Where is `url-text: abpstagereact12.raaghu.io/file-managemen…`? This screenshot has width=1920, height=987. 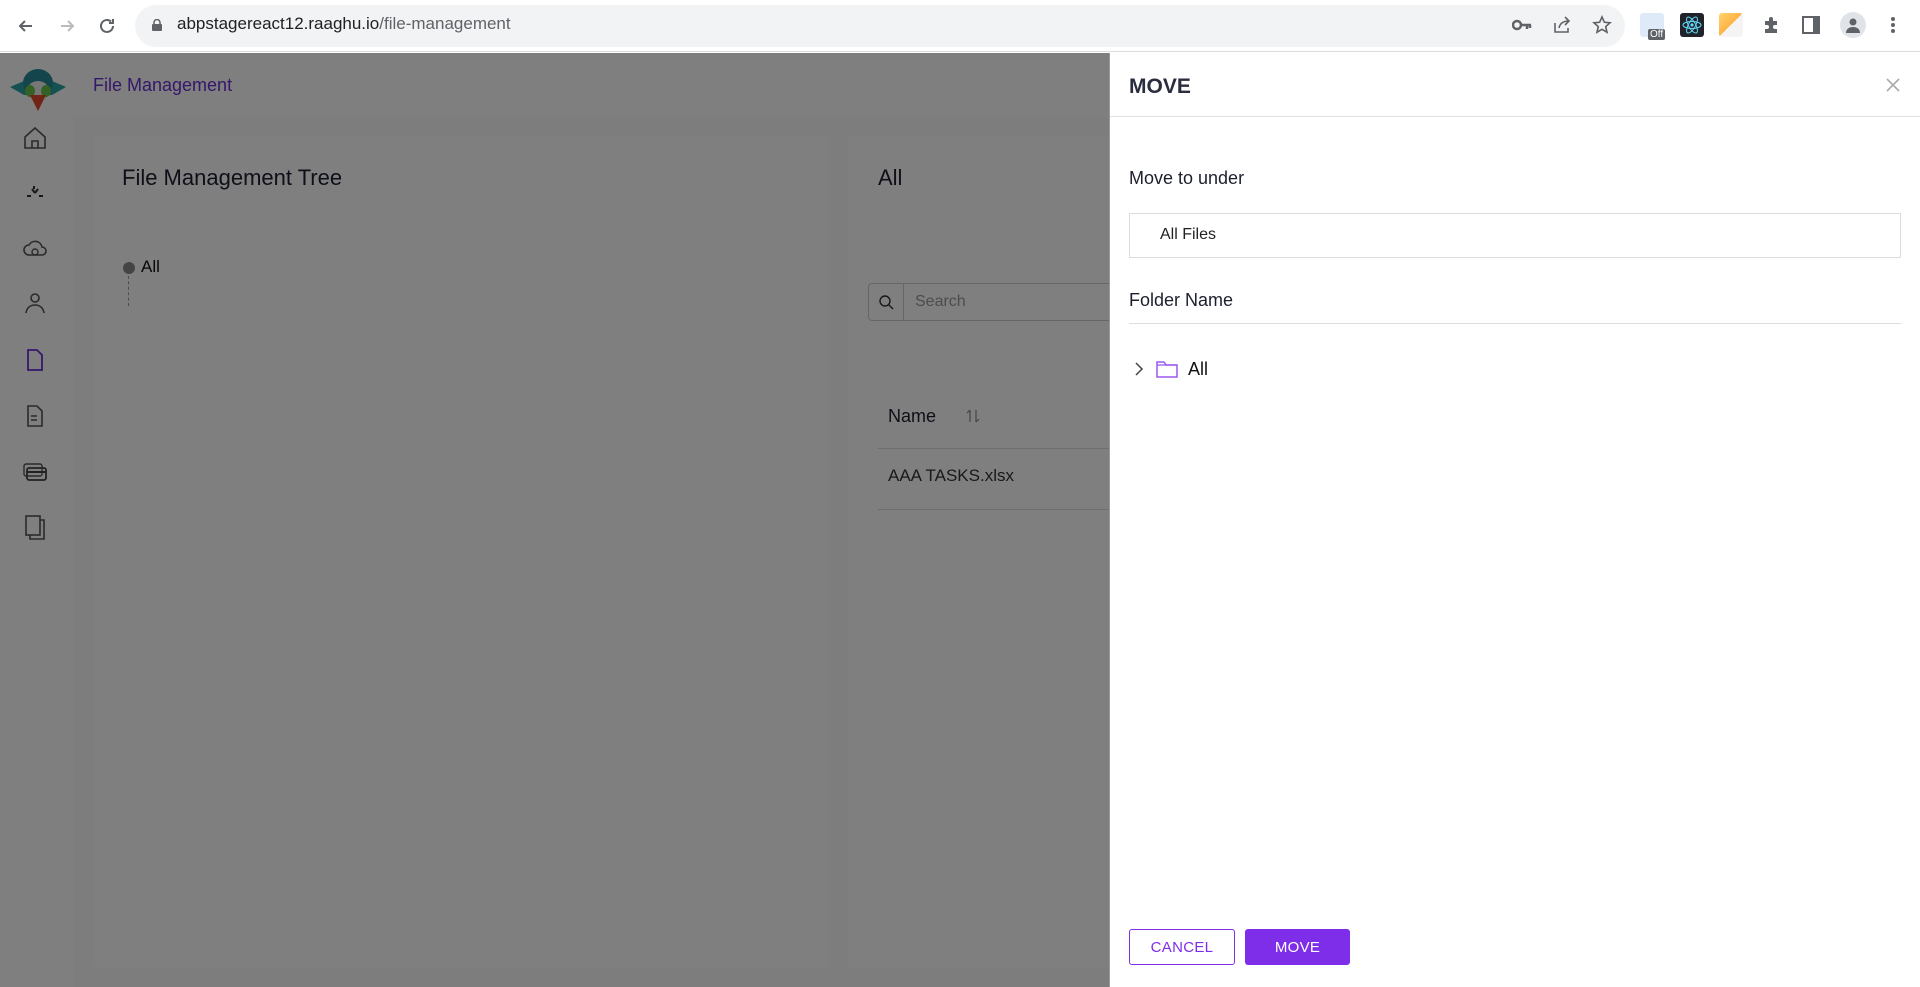 url-text: abpstagereact12.raaghu.io/file-managemen… is located at coordinates (344, 24).